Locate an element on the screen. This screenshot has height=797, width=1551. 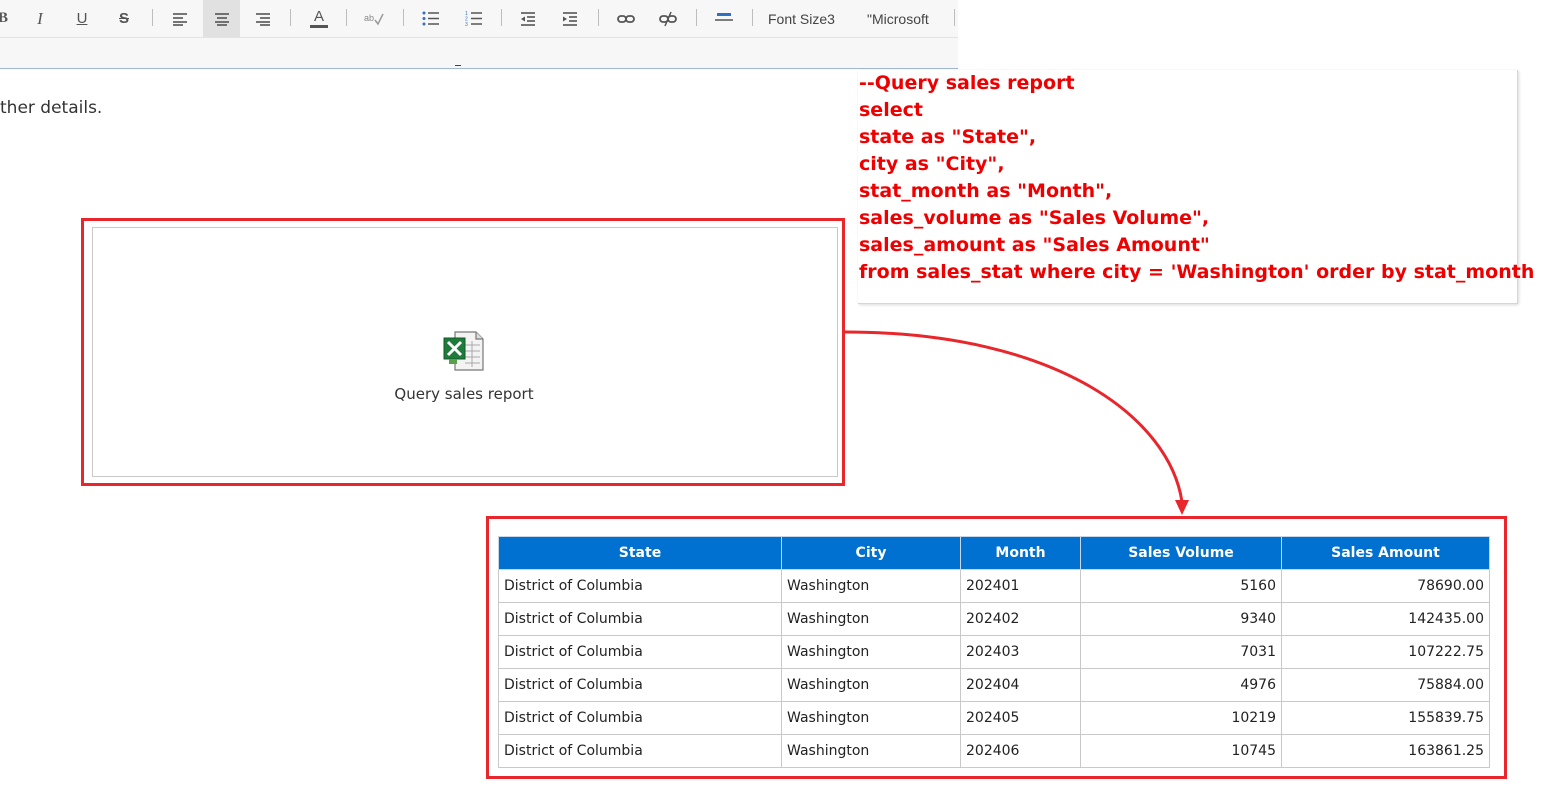
font-family-select: "Microsoft is located at coordinates (898, 18).